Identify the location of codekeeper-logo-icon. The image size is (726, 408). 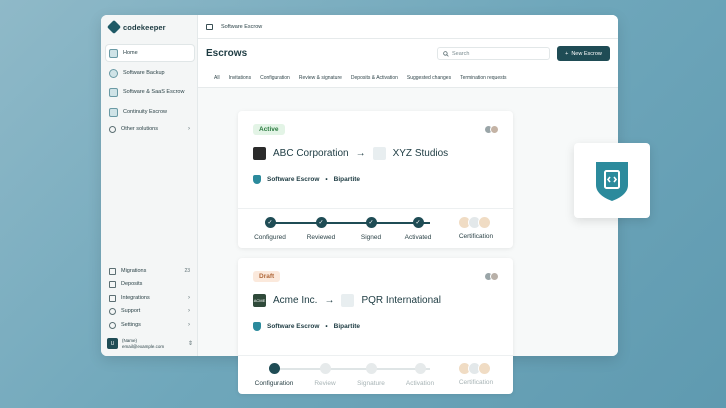
(114, 27).